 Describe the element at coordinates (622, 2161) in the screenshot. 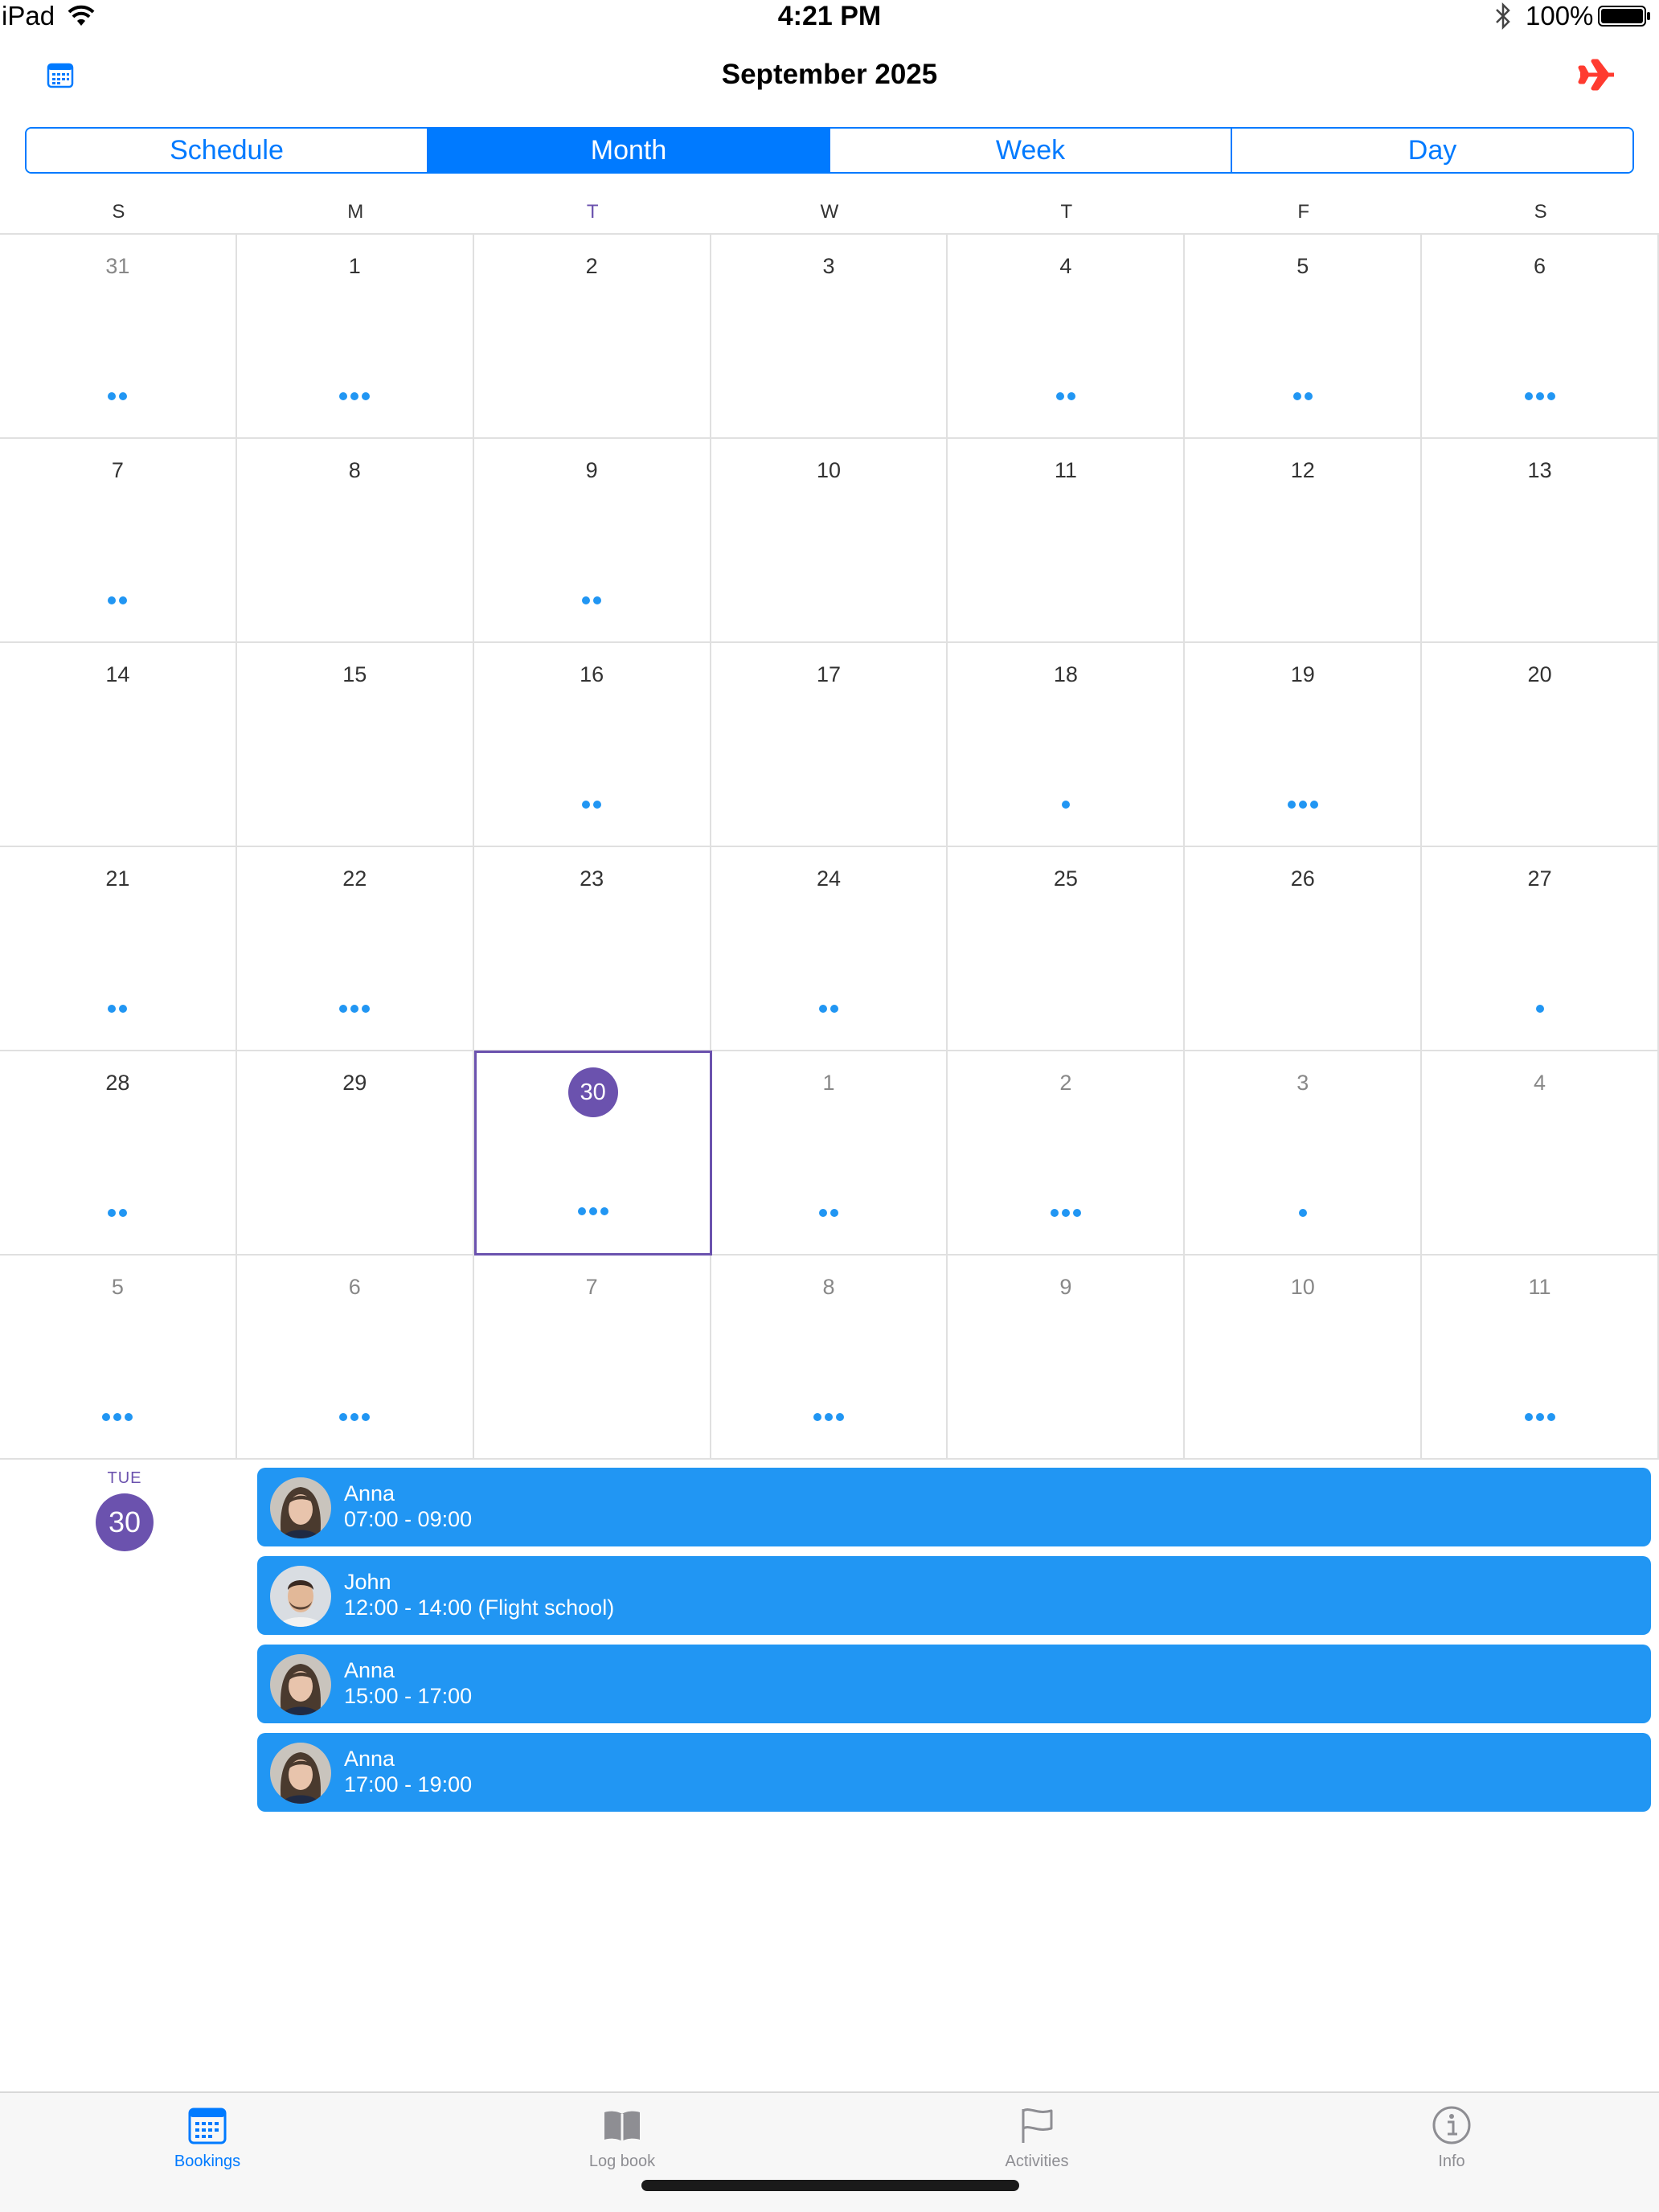

I see `tab-label: Log book` at that location.